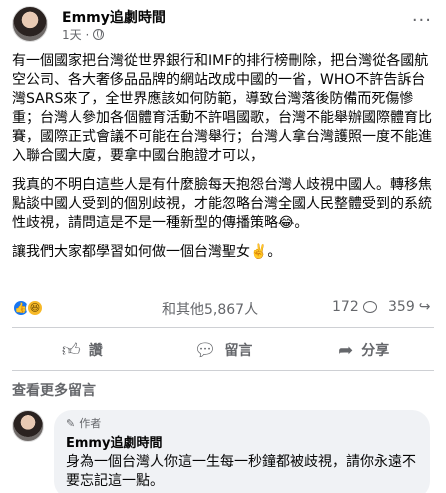 The width and height of the screenshot is (446, 493). Describe the element at coordinates (242, 441) in the screenshot. I see `comment-author: Emmy追劇時間` at that location.